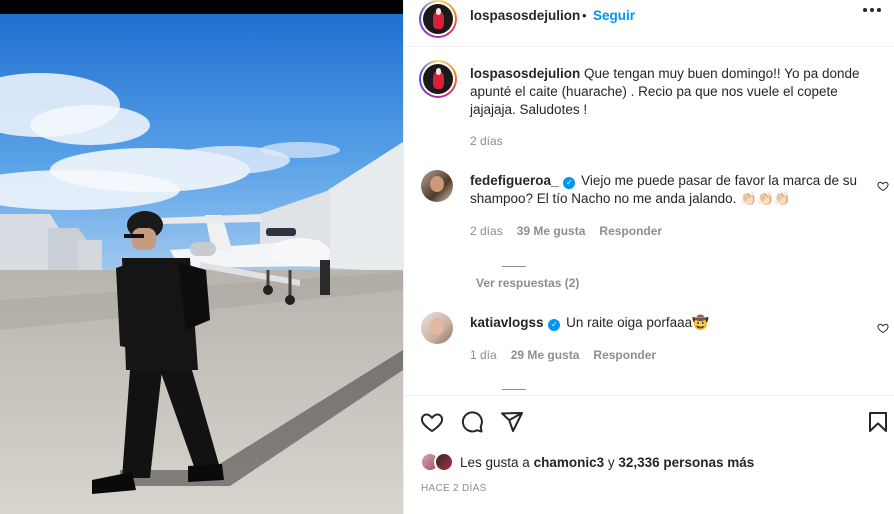 This screenshot has height=514, width=894. I want to click on heart-icon, so click(432, 422).